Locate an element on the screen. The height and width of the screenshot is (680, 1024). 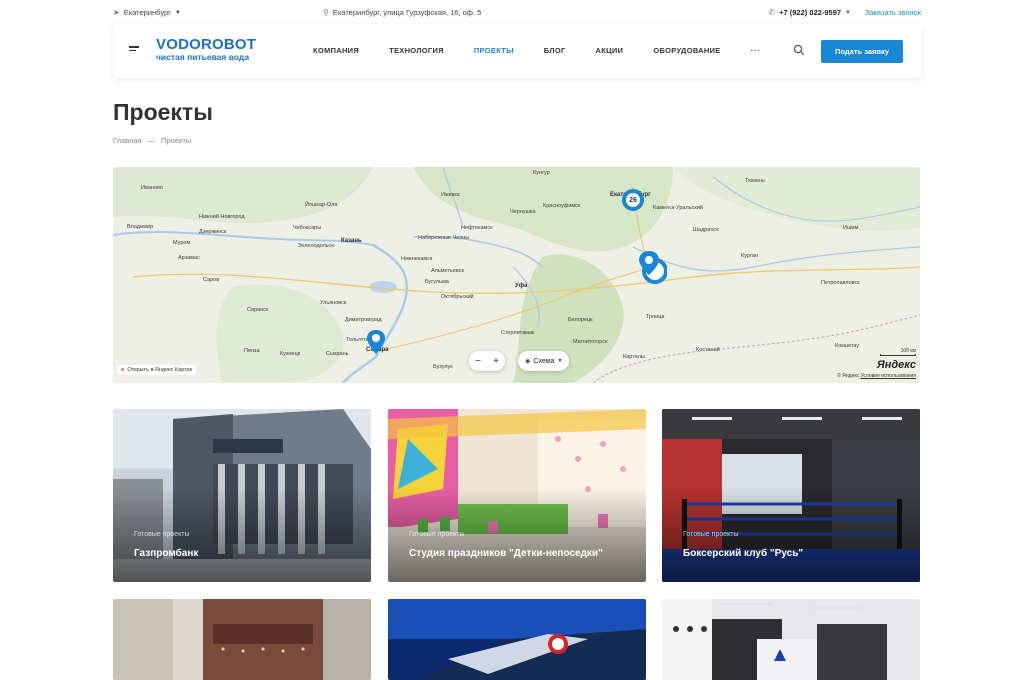
city-label: Ишим is located at coordinates (851, 228).